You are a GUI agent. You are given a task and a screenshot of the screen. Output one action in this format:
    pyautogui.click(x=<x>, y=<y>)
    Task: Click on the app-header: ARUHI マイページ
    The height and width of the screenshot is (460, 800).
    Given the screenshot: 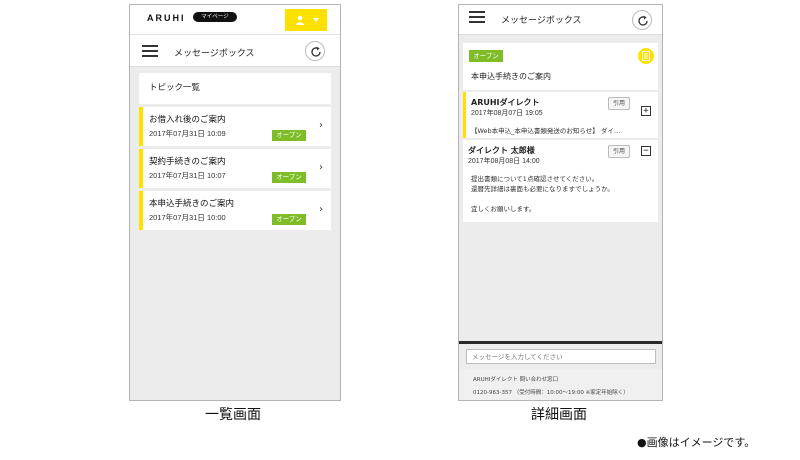 What is the action you would take?
    pyautogui.click(x=235, y=20)
    